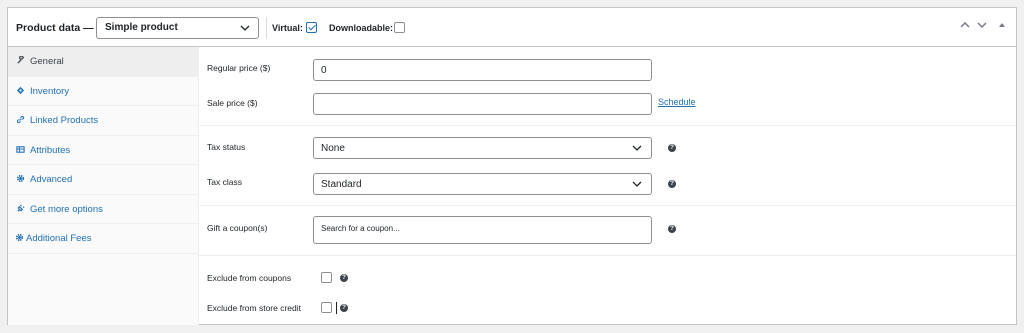  I want to click on gift-coupon-label: Gift a coupon(s), so click(237, 228).